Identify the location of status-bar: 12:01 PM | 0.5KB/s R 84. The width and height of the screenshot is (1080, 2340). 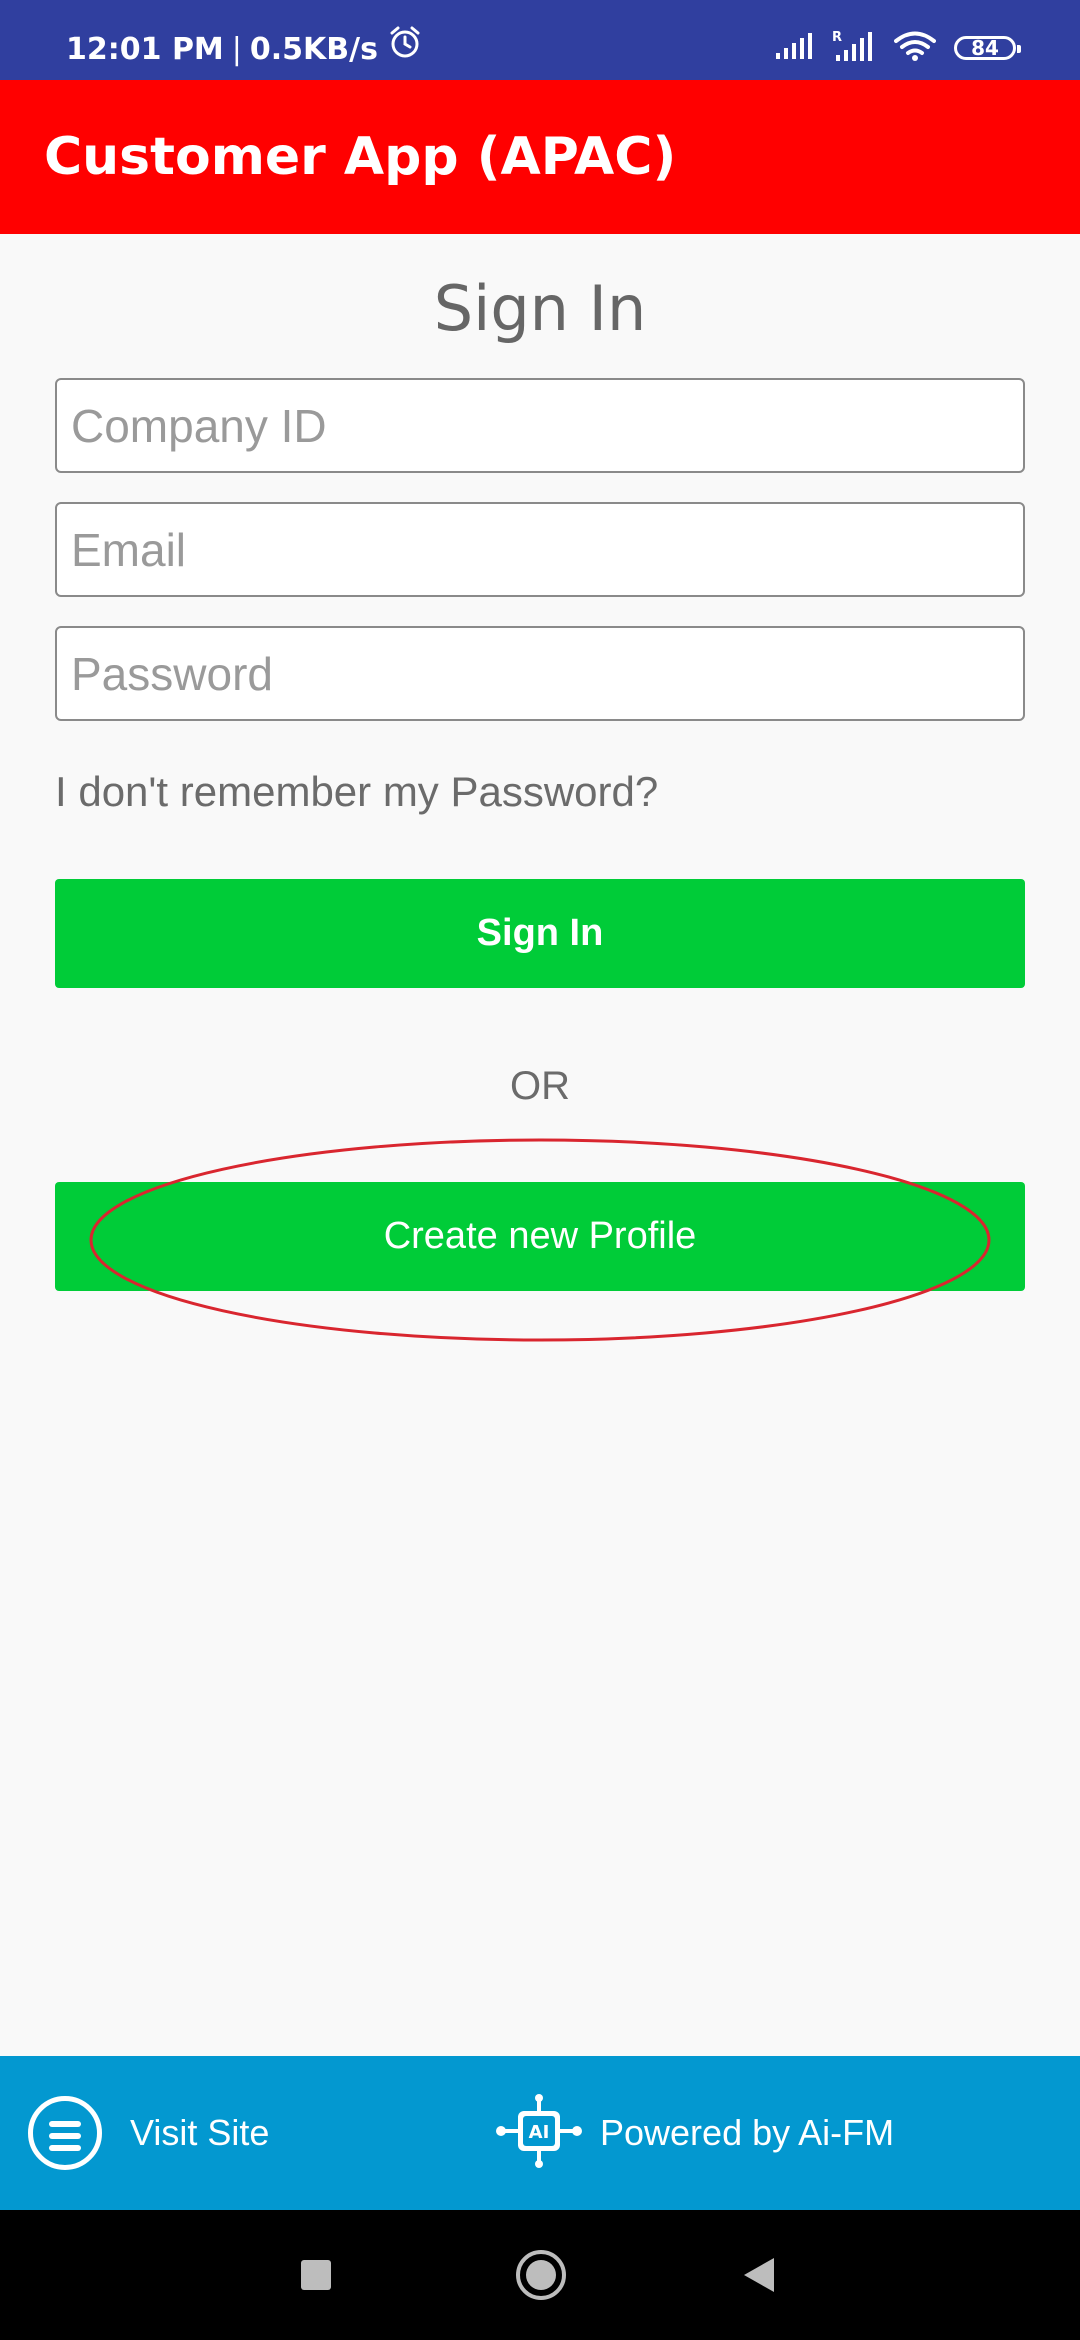
(540, 40).